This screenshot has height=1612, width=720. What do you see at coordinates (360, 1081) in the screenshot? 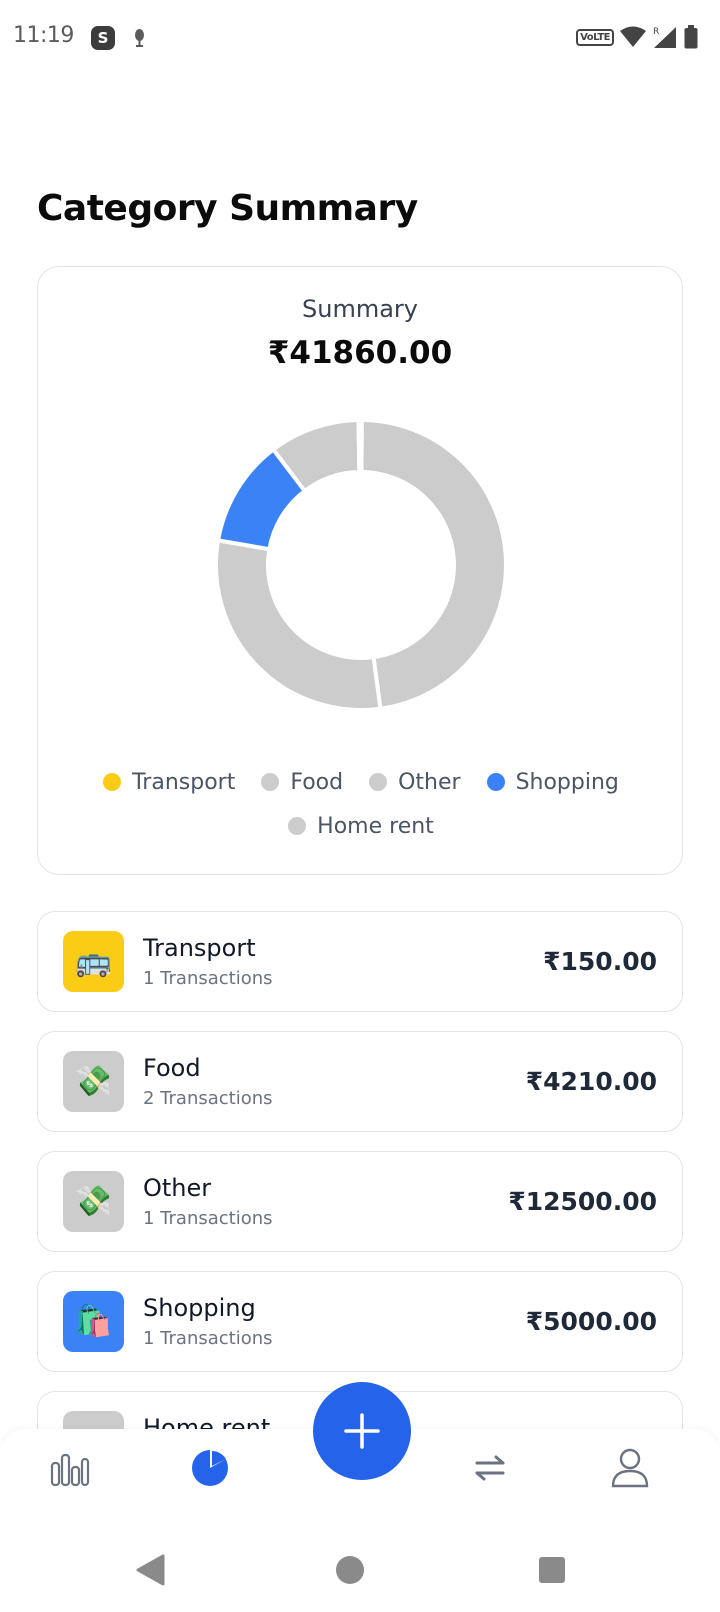
I see `category-row: 💸 Food 2 Transactions ₹4210.00` at bounding box center [360, 1081].